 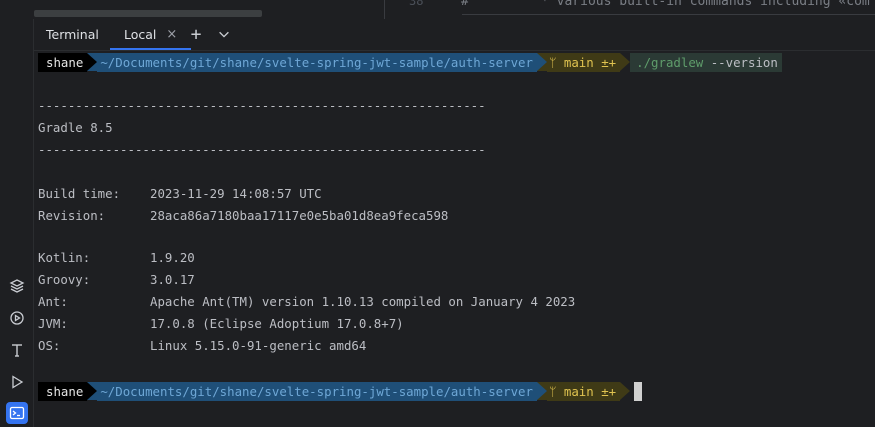 I want to click on output-value: 17.0.8 (Eclipse Adoptium 17.0.8+7), so click(x=277, y=323).